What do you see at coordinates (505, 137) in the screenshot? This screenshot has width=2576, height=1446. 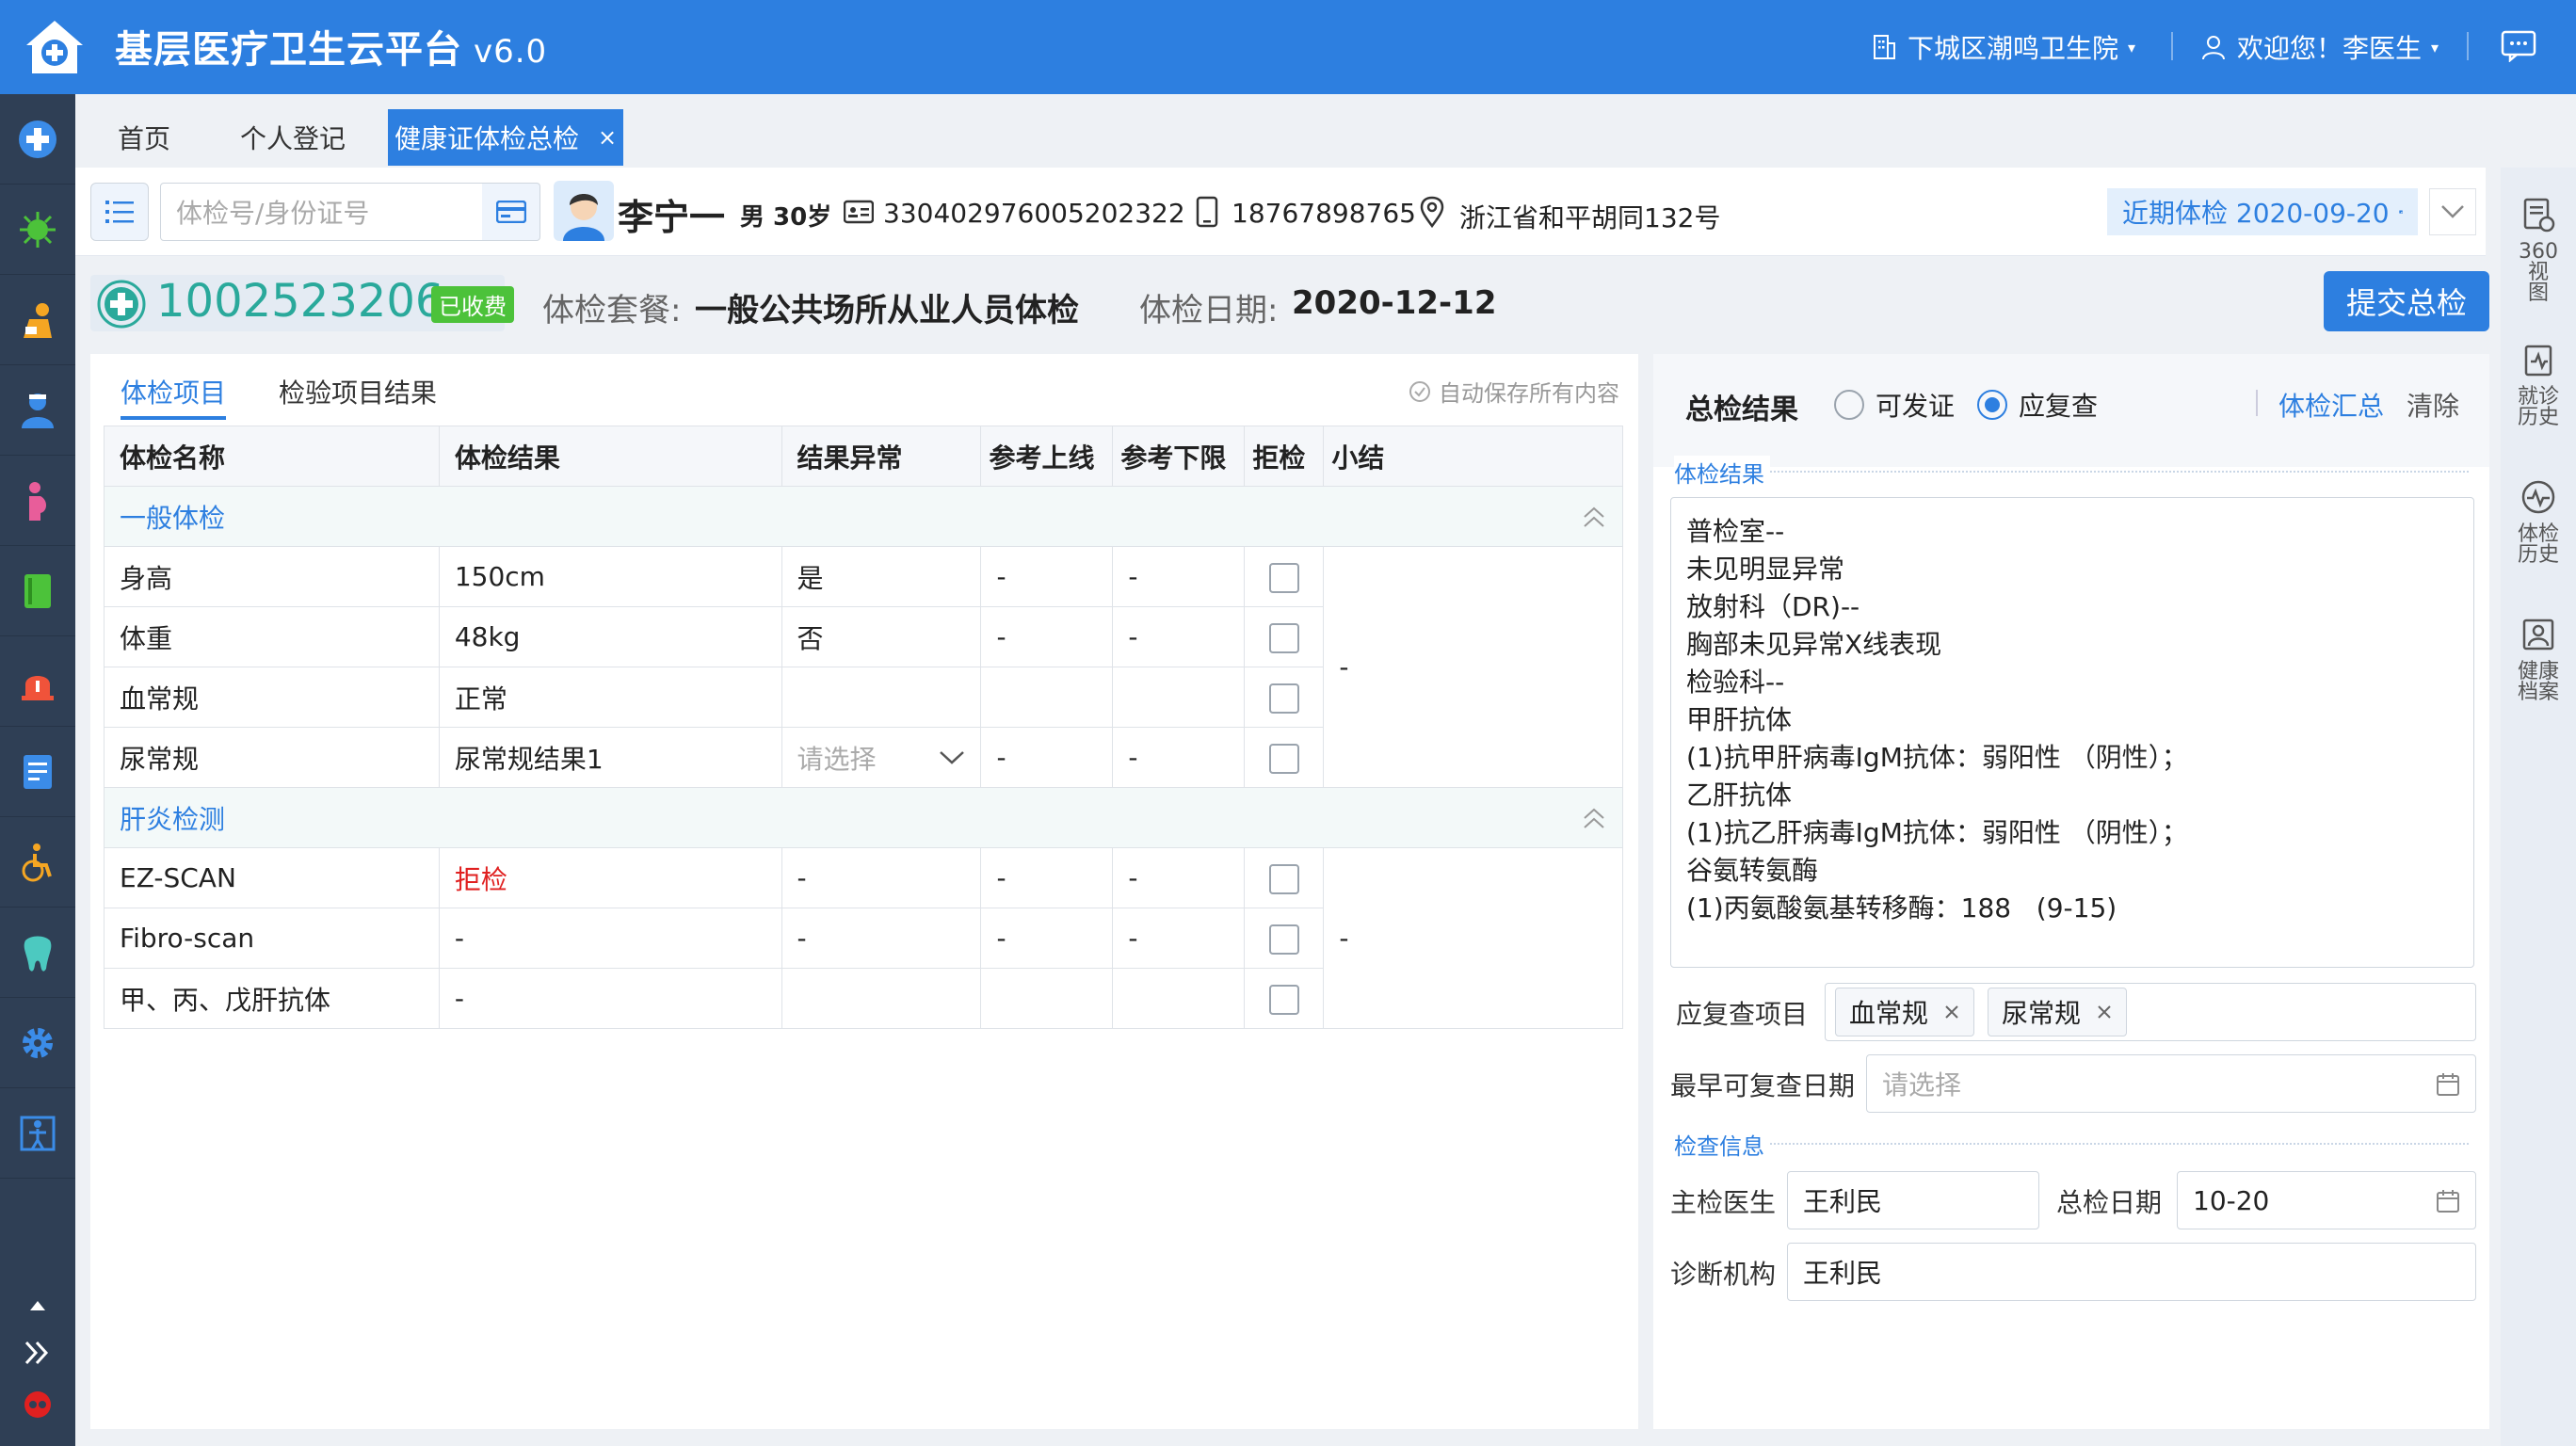 I see `tab-health-cert-review: 健康证体检总检 ×` at bounding box center [505, 137].